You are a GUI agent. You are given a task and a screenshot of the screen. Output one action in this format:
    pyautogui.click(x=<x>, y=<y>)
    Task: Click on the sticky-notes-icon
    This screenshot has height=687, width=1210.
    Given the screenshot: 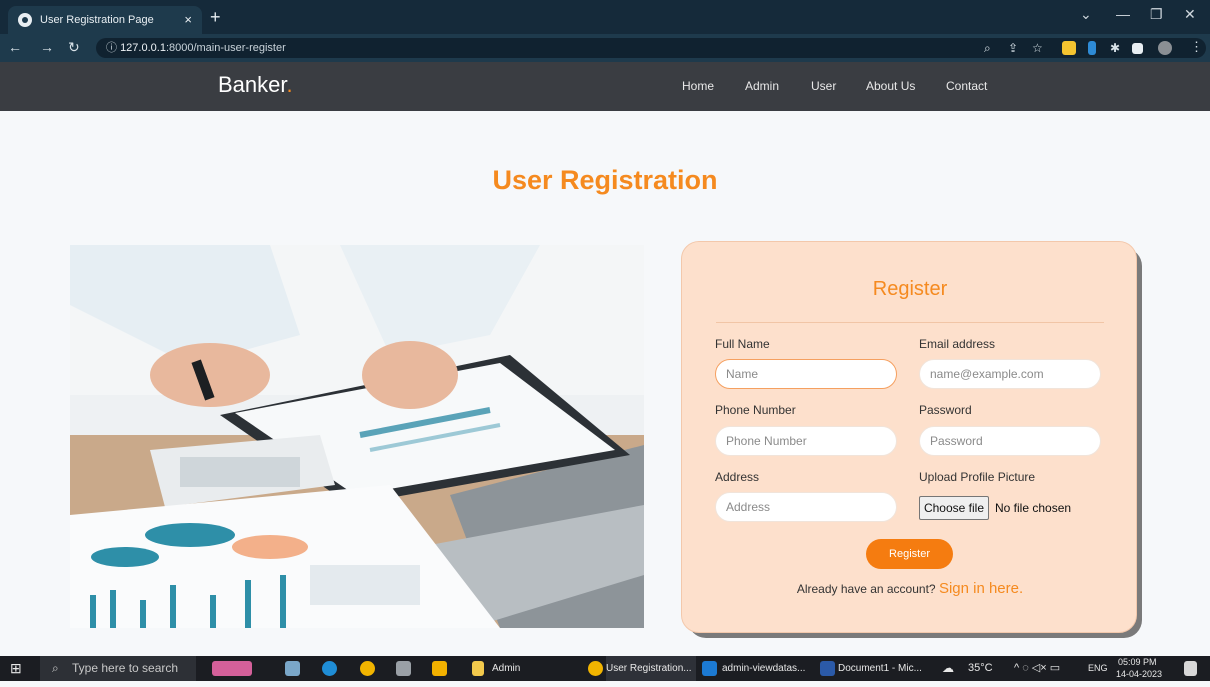 What is the action you would take?
    pyautogui.click(x=439, y=668)
    